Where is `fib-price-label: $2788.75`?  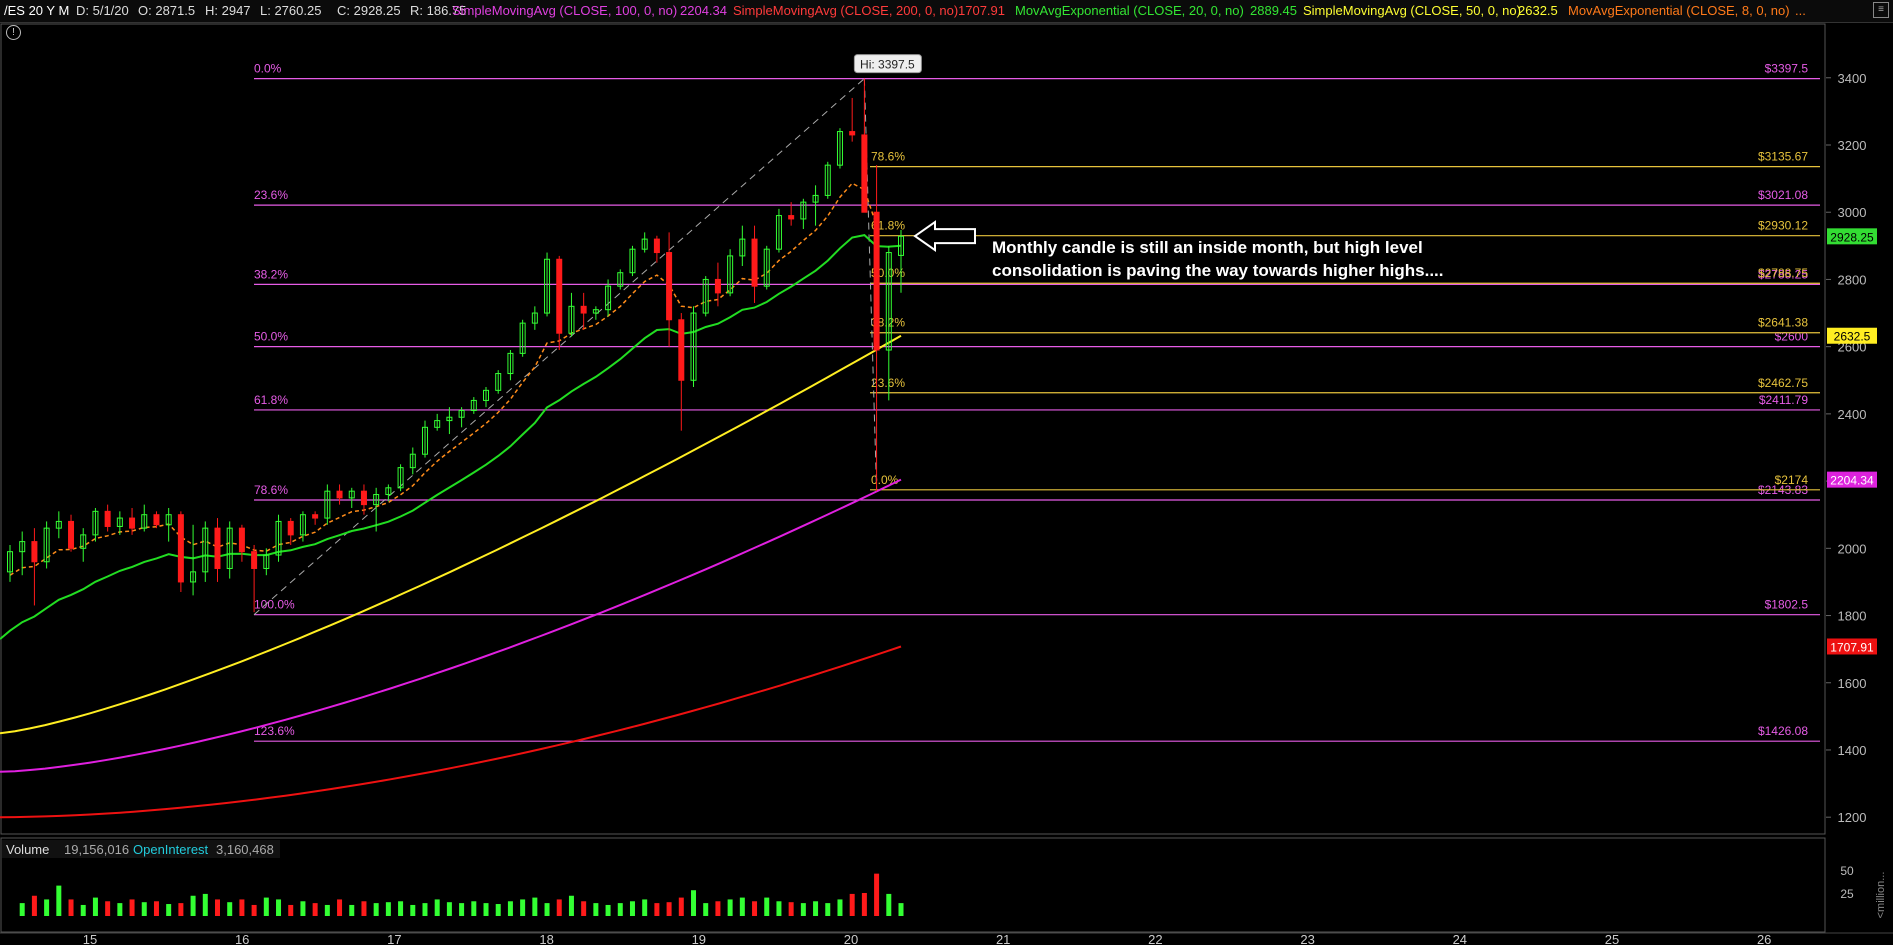
fib-price-label: $2788.75 is located at coordinates (1783, 273).